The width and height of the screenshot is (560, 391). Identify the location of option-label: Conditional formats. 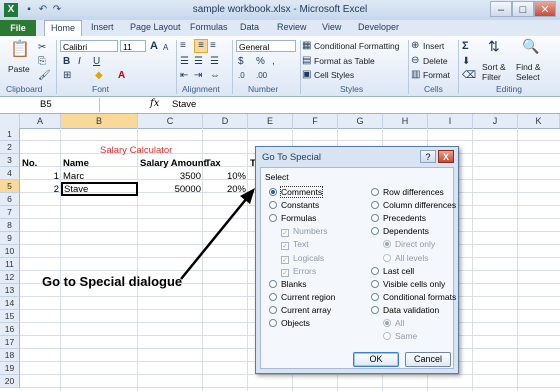
(420, 296).